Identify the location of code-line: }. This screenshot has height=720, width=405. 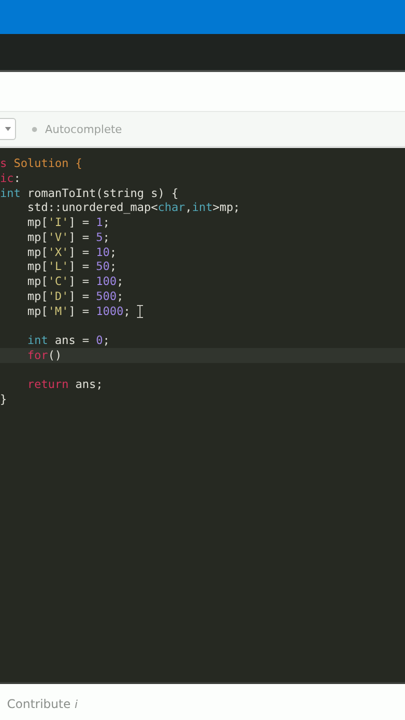
(3, 399).